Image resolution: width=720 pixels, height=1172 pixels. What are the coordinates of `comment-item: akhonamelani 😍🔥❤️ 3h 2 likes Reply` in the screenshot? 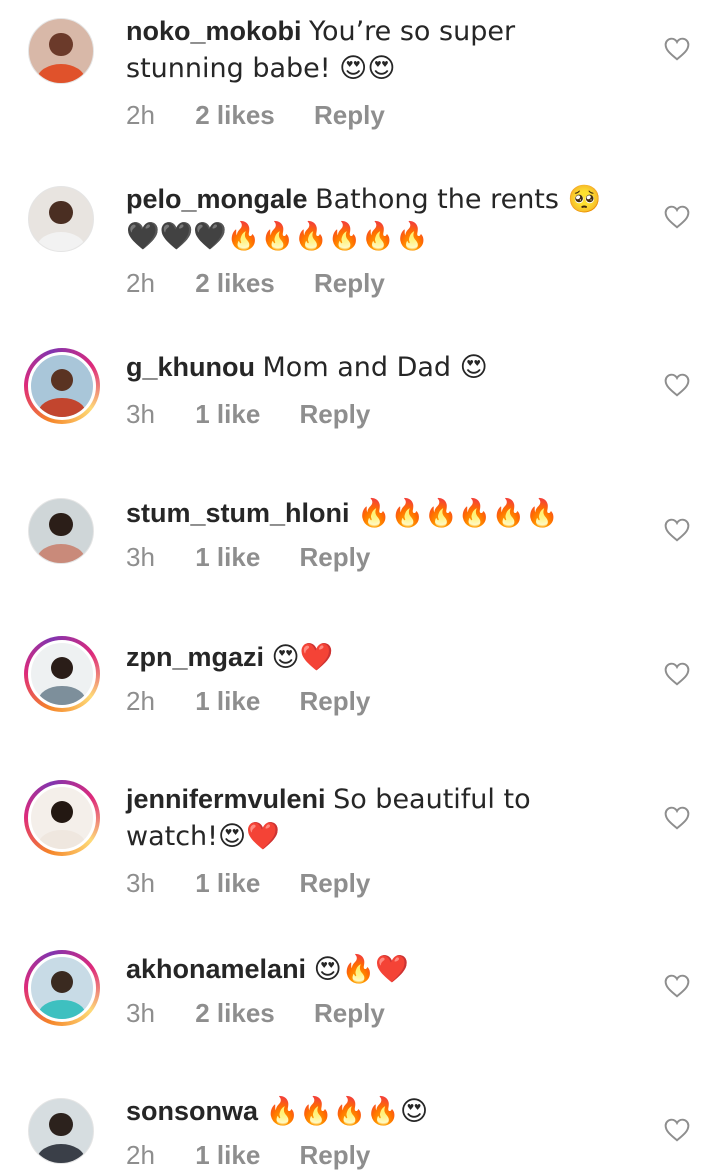 It's located at (360, 1010).